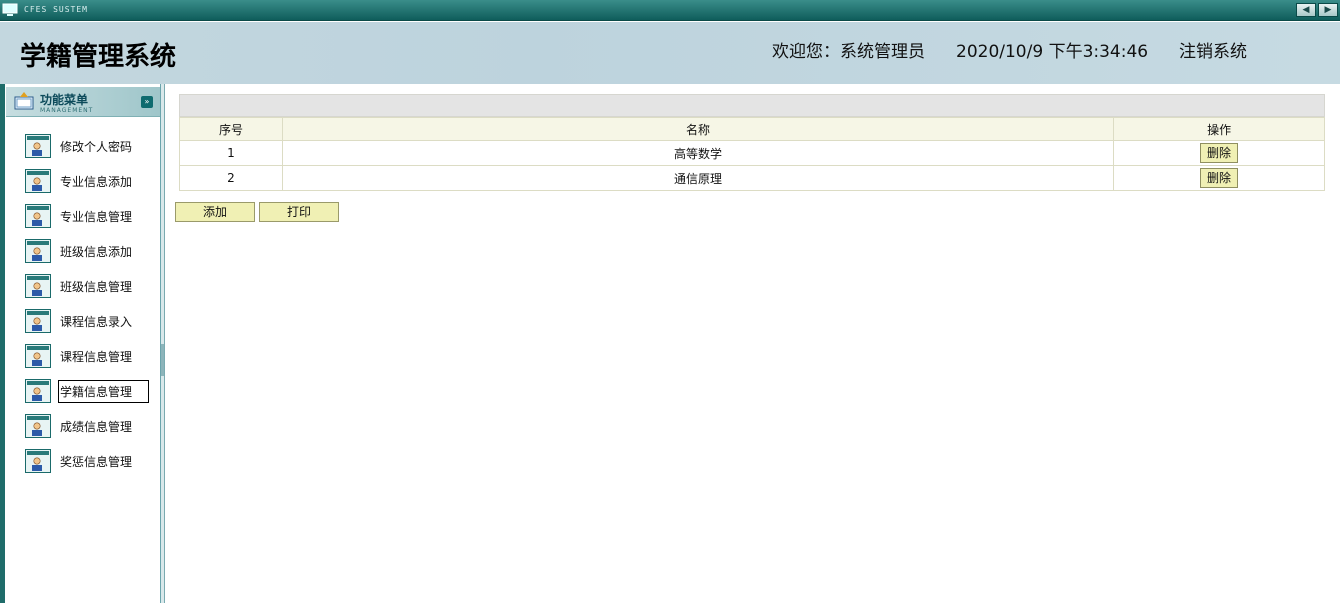  What do you see at coordinates (162, 360) in the screenshot?
I see `splitter-grip` at bounding box center [162, 360].